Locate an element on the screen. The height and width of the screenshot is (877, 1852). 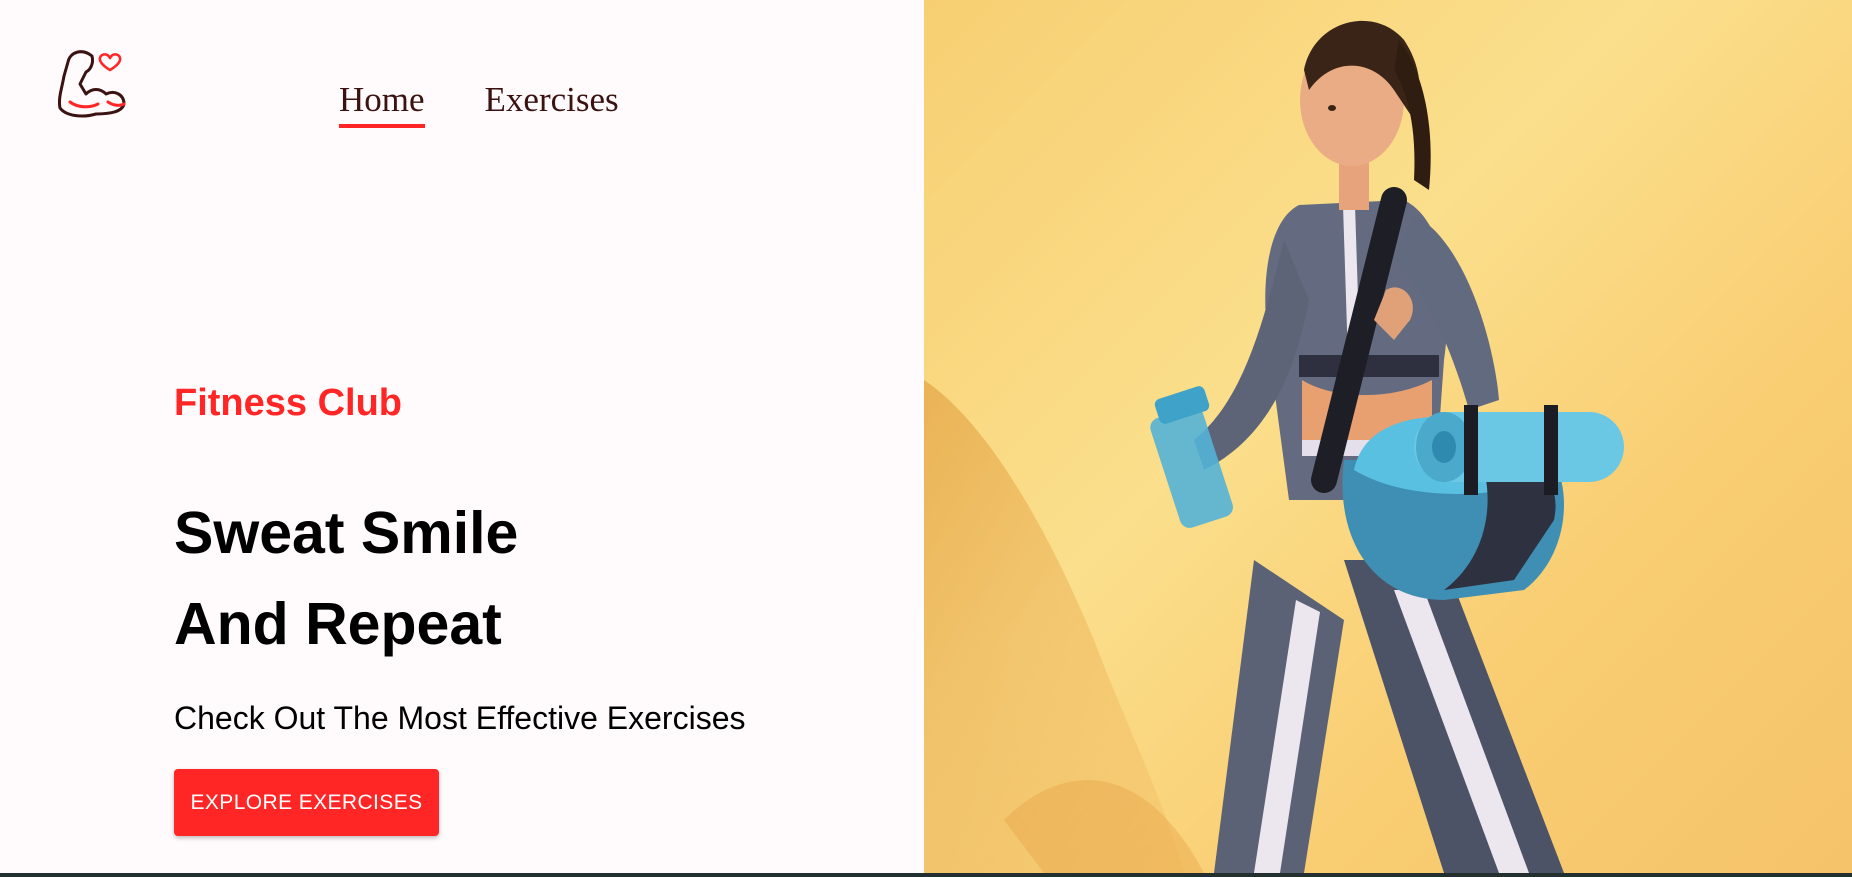
nav-link-home: Home is located at coordinates (382, 104).